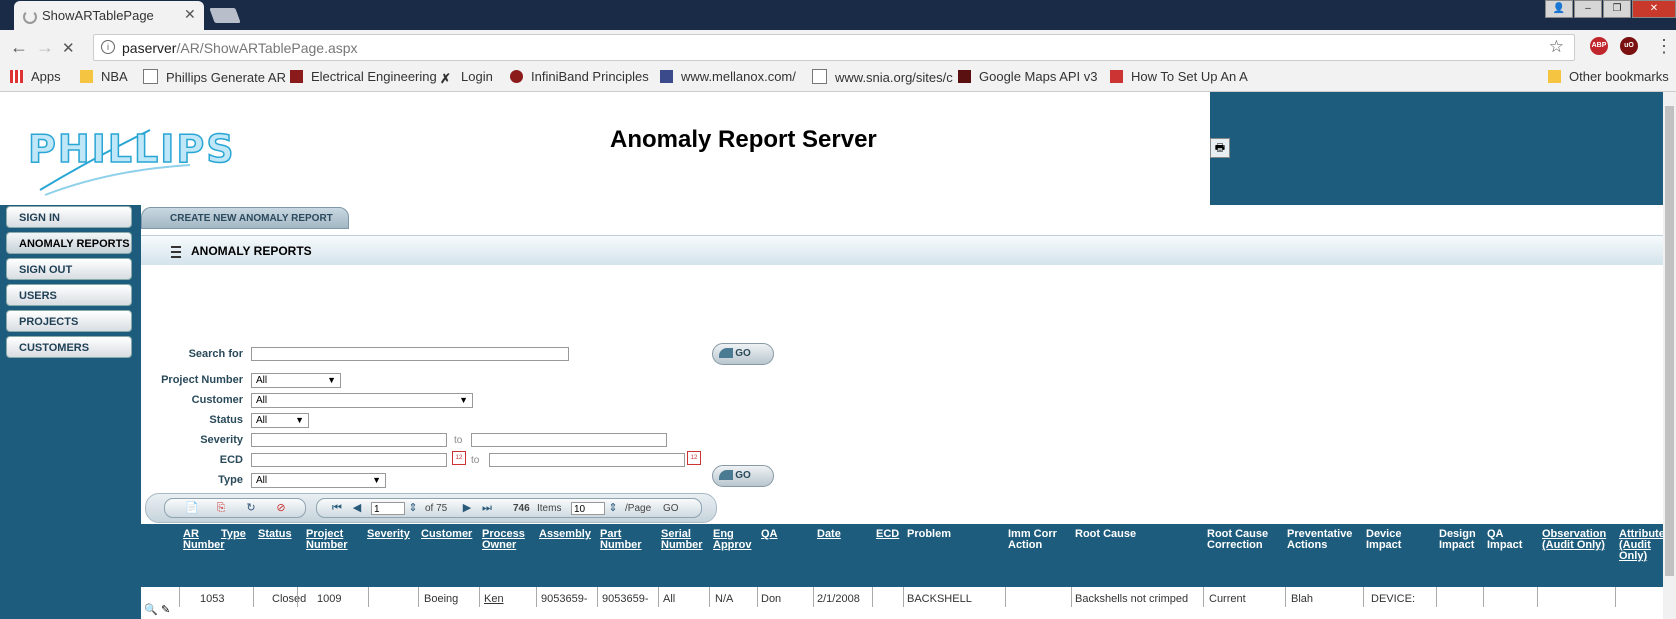 The height and width of the screenshot is (619, 1676). What do you see at coordinates (388, 534) in the screenshot?
I see `col-severity: Severity` at bounding box center [388, 534].